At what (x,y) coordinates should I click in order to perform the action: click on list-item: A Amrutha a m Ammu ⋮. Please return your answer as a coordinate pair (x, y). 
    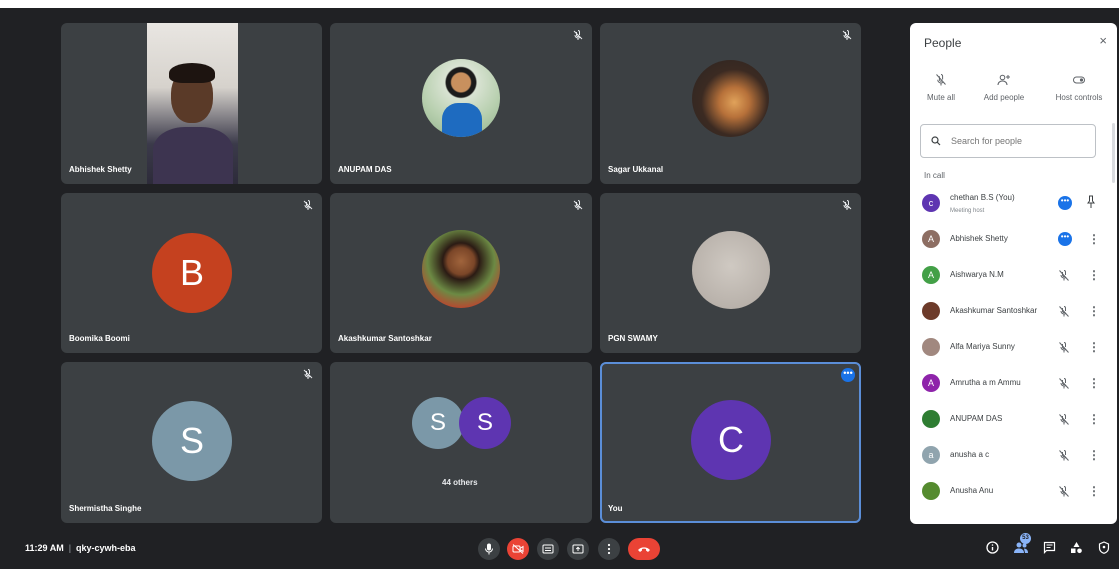
    Looking at the image, I should click on (1013, 383).